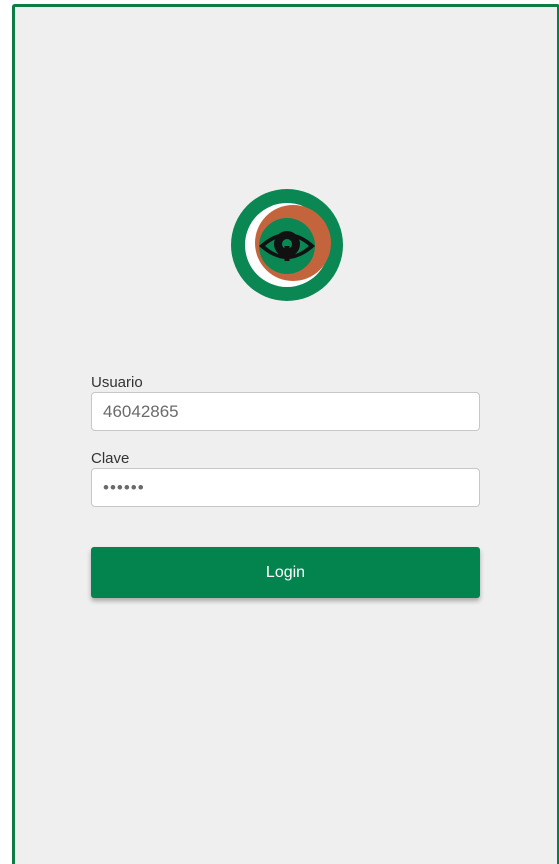  I want to click on eye-logo-icon, so click(287, 245).